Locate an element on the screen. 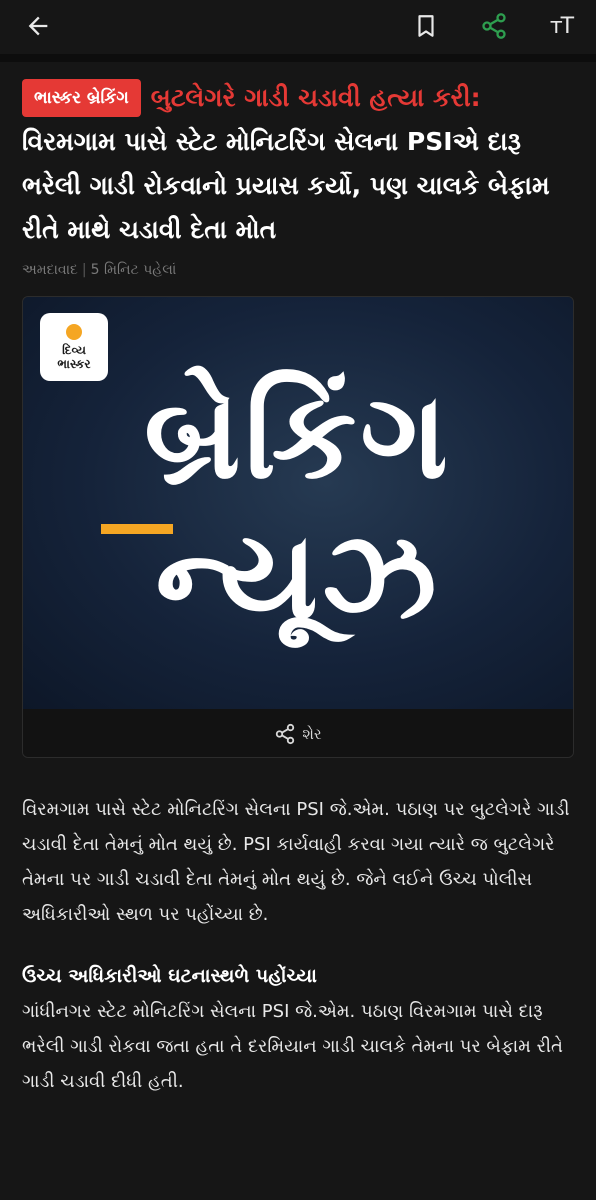  hero-text-line2: ન્યૂઝ is located at coordinates (298, 576).